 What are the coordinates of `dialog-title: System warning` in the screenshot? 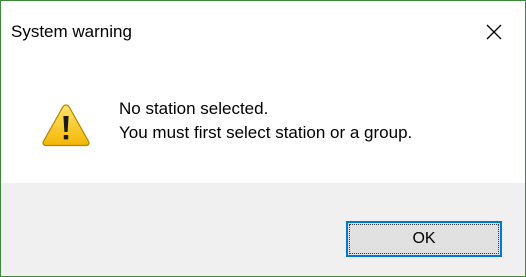 It's located at (71, 31).